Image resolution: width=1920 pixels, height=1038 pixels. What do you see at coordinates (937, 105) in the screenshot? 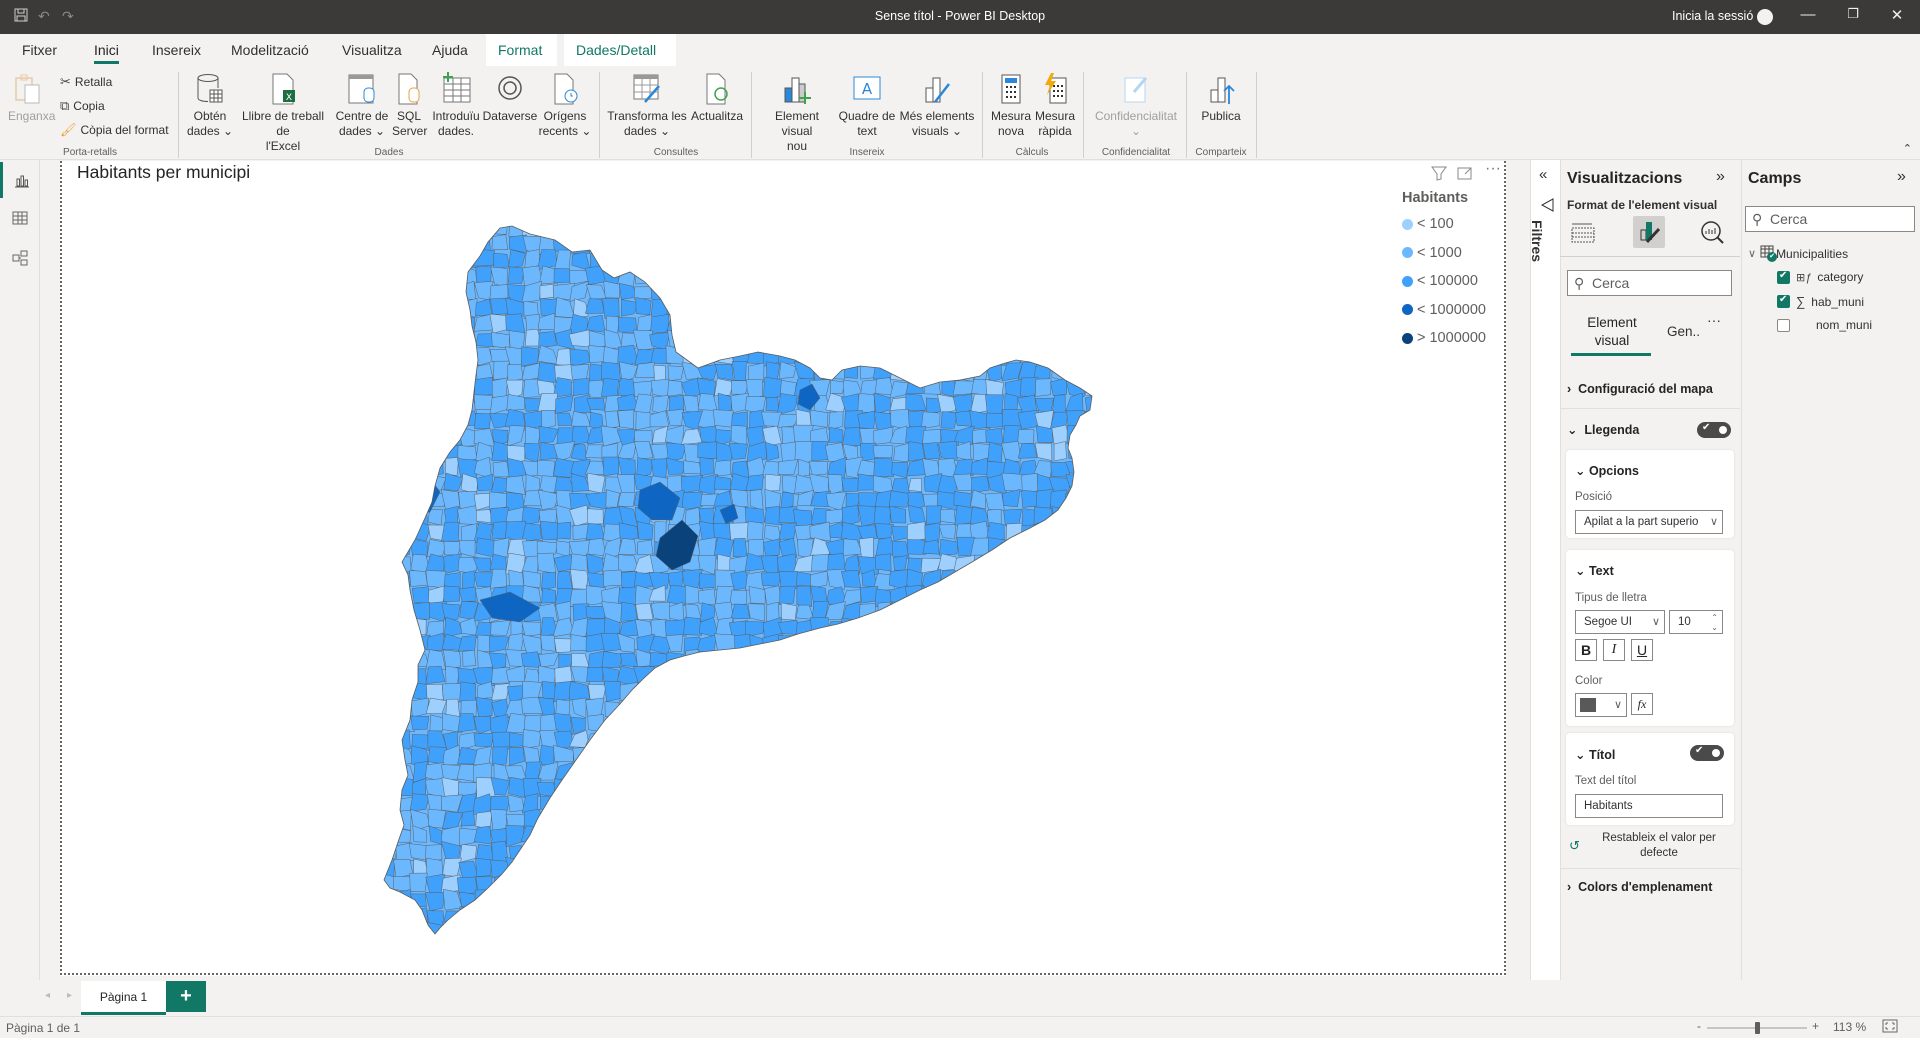
I see `more-visuals-button: Més elements visuals ⌄` at bounding box center [937, 105].